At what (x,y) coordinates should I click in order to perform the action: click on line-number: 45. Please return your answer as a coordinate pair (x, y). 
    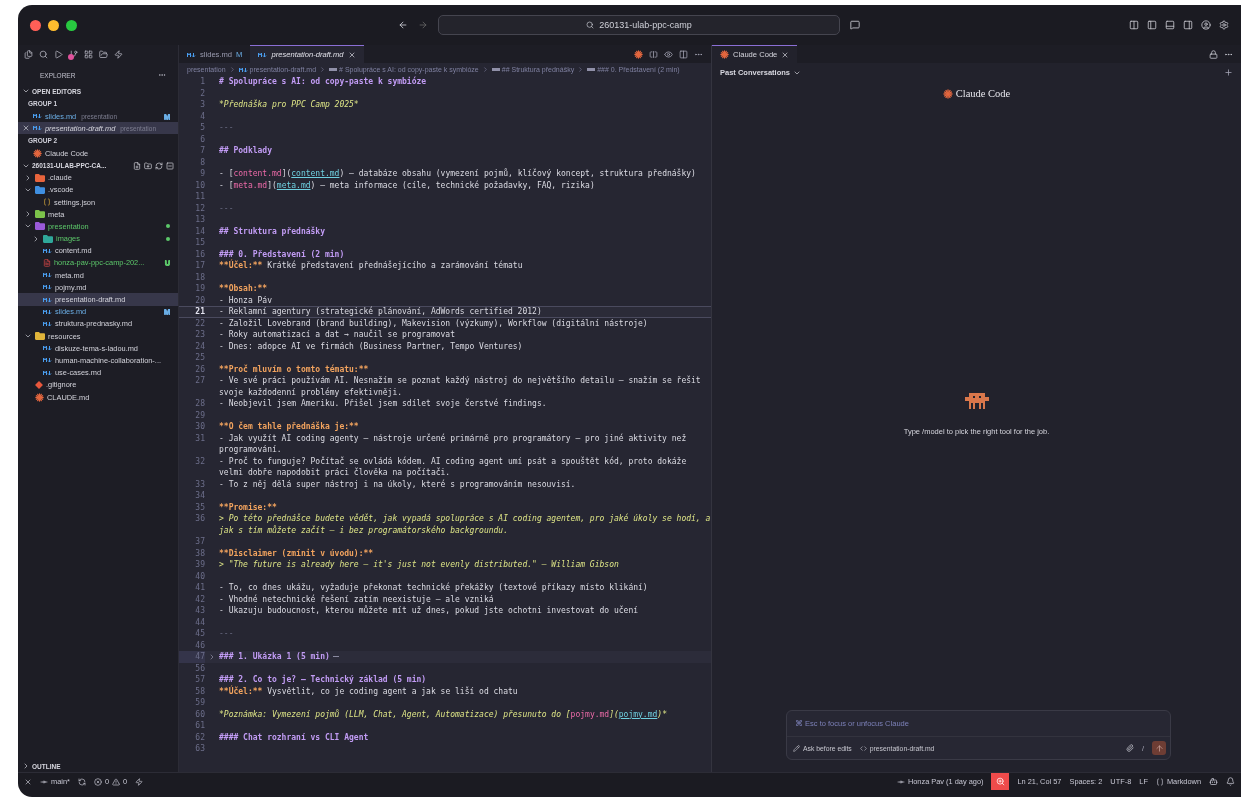
    Looking at the image, I should click on (199, 634).